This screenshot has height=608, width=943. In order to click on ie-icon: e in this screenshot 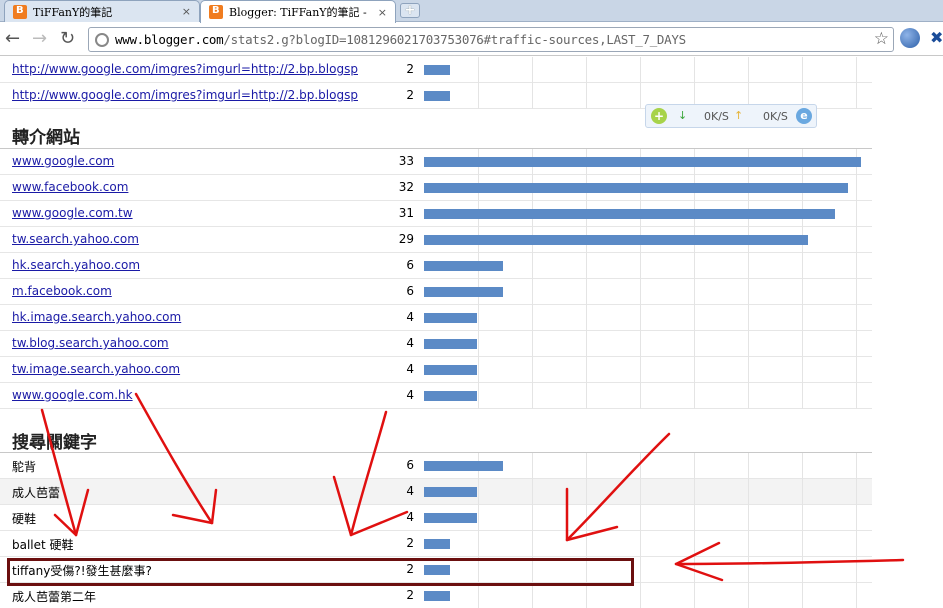, I will do `click(804, 116)`.